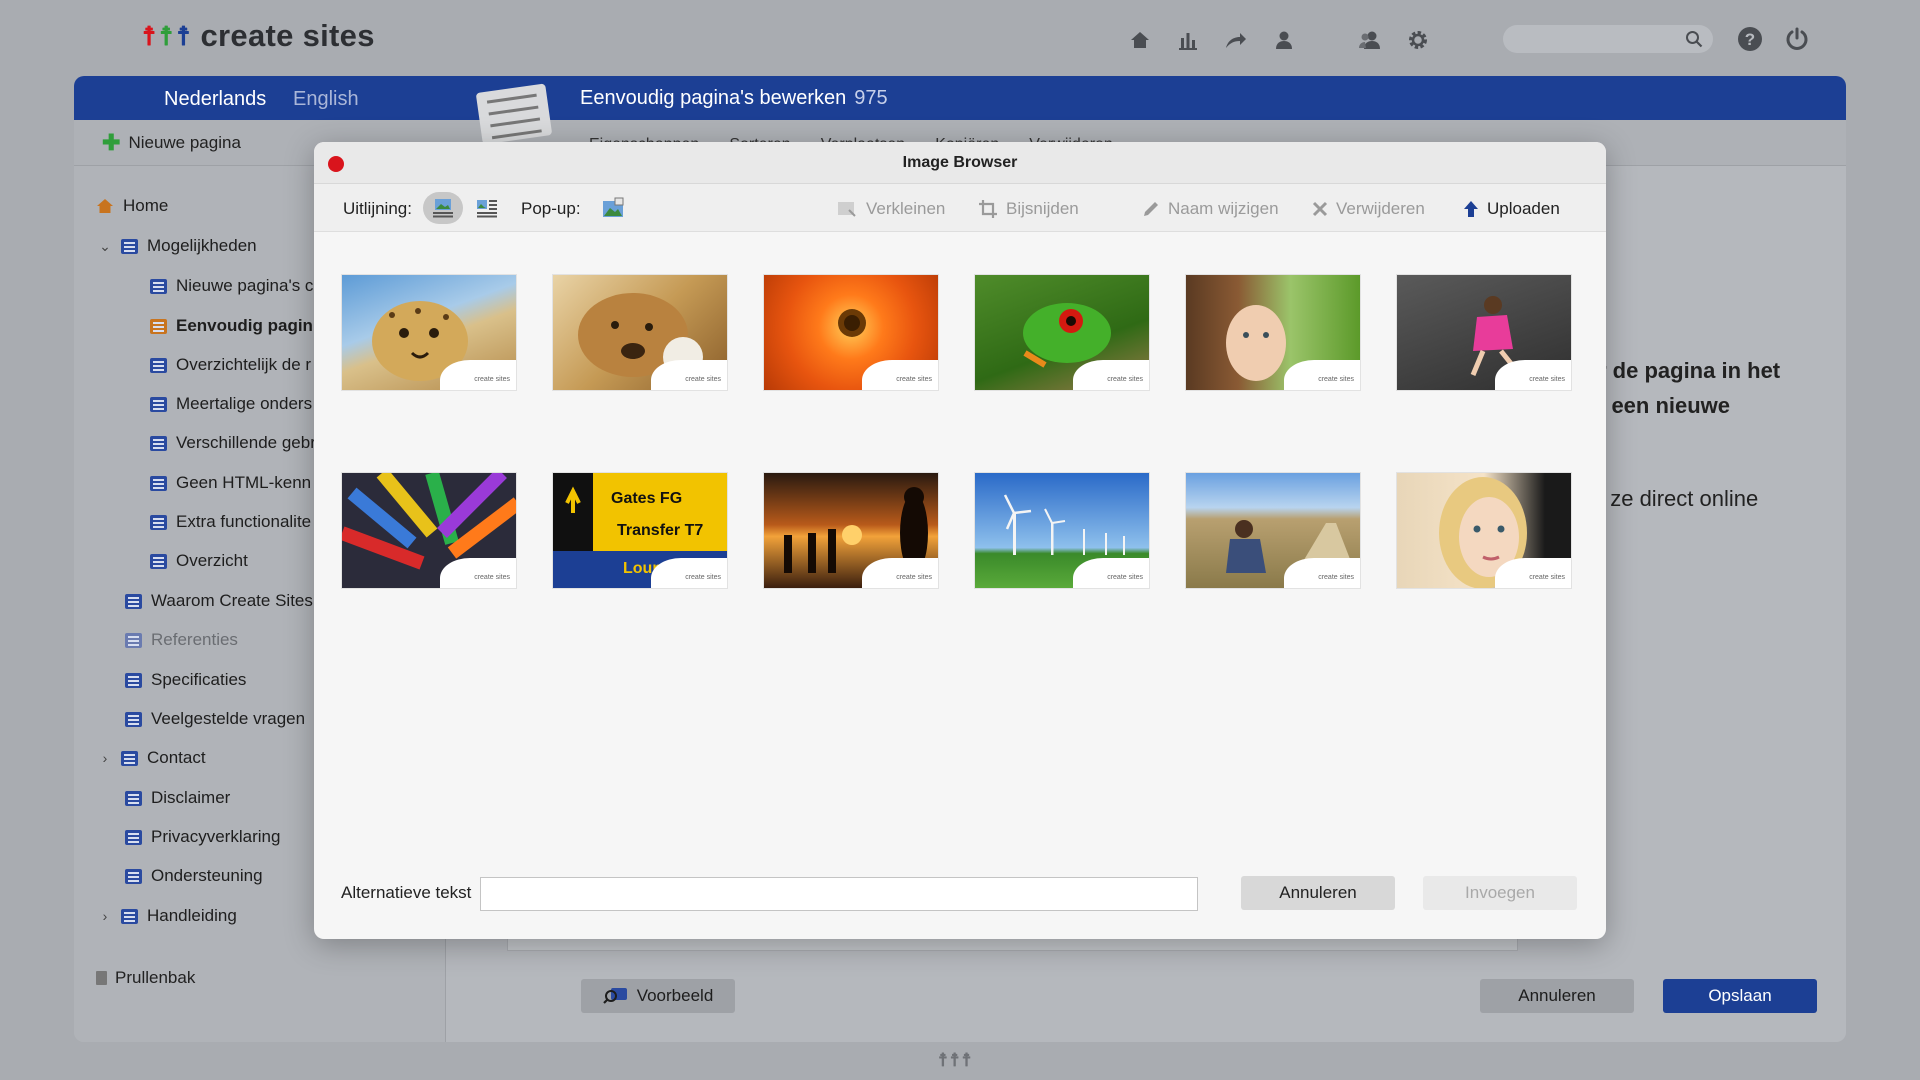 Image resolution: width=1920 pixels, height=1080 pixels. I want to click on image-thumbnail-frog: create sites, so click(1062, 332).